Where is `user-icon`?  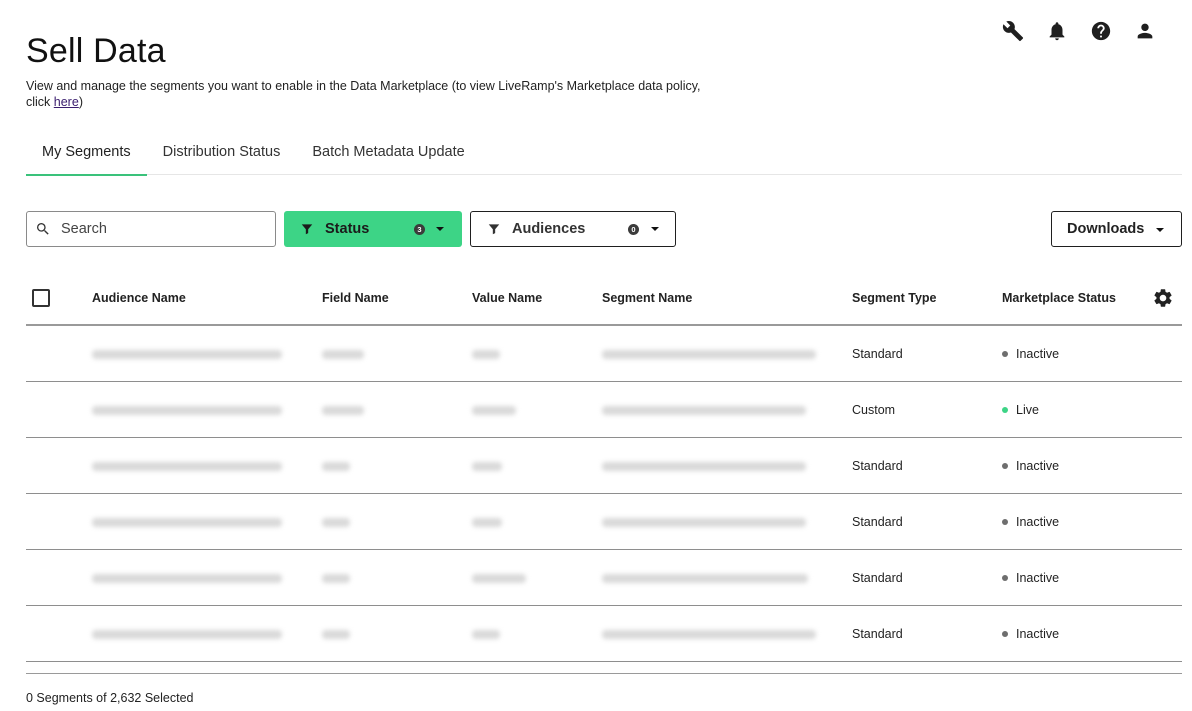 user-icon is located at coordinates (1145, 31).